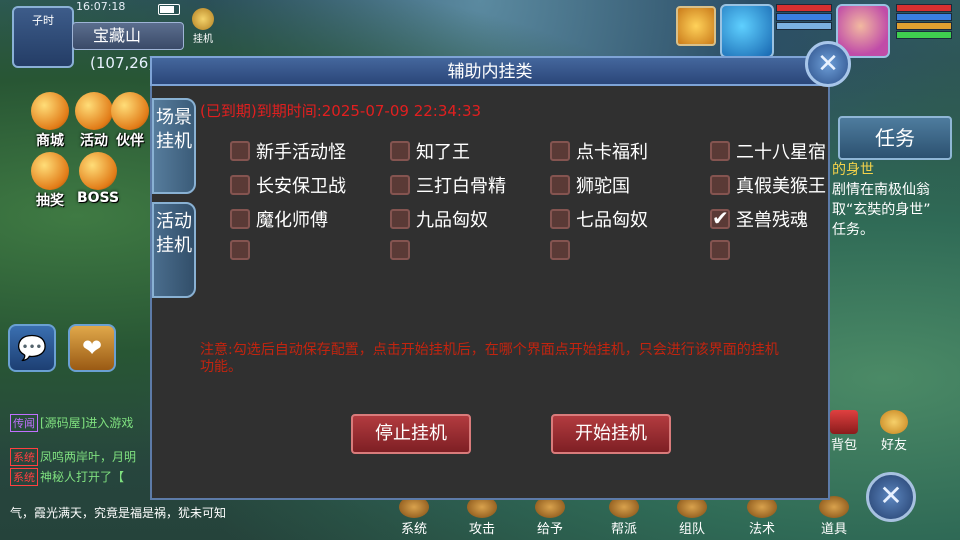 The height and width of the screenshot is (540, 960). Describe the element at coordinates (853, 170) in the screenshot. I see `task-line: 的身世` at that location.